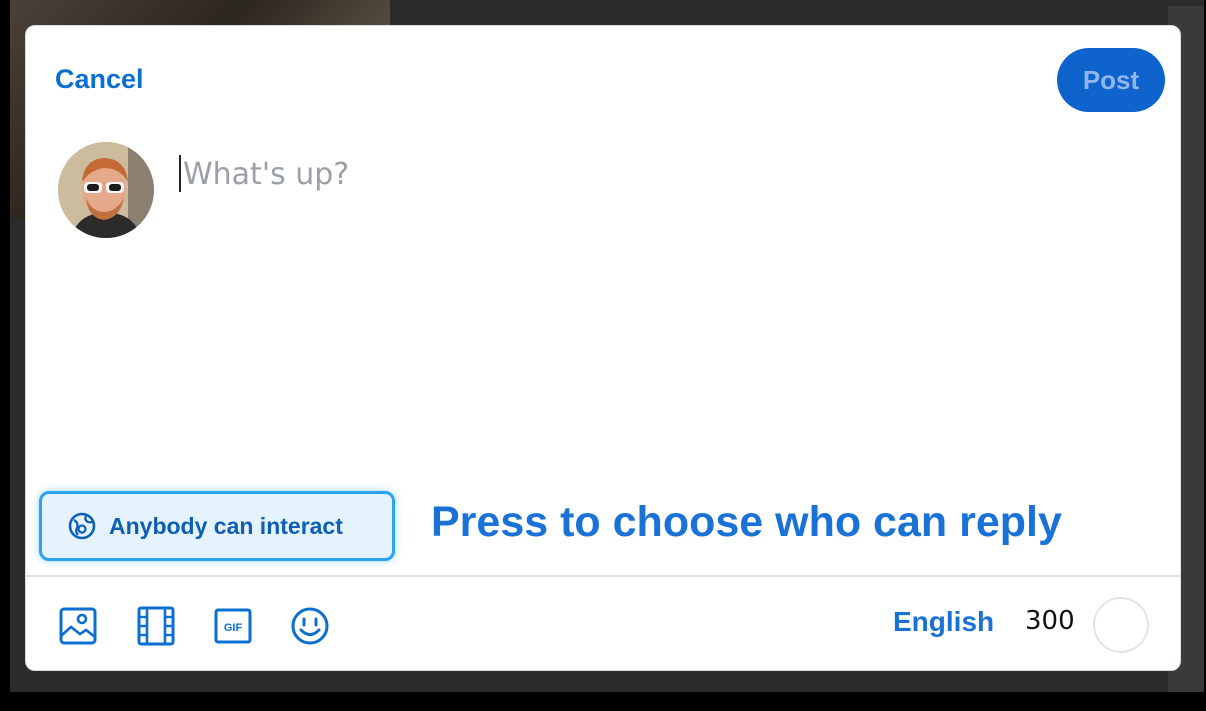  What do you see at coordinates (1111, 80) in the screenshot?
I see `post-button: Post` at bounding box center [1111, 80].